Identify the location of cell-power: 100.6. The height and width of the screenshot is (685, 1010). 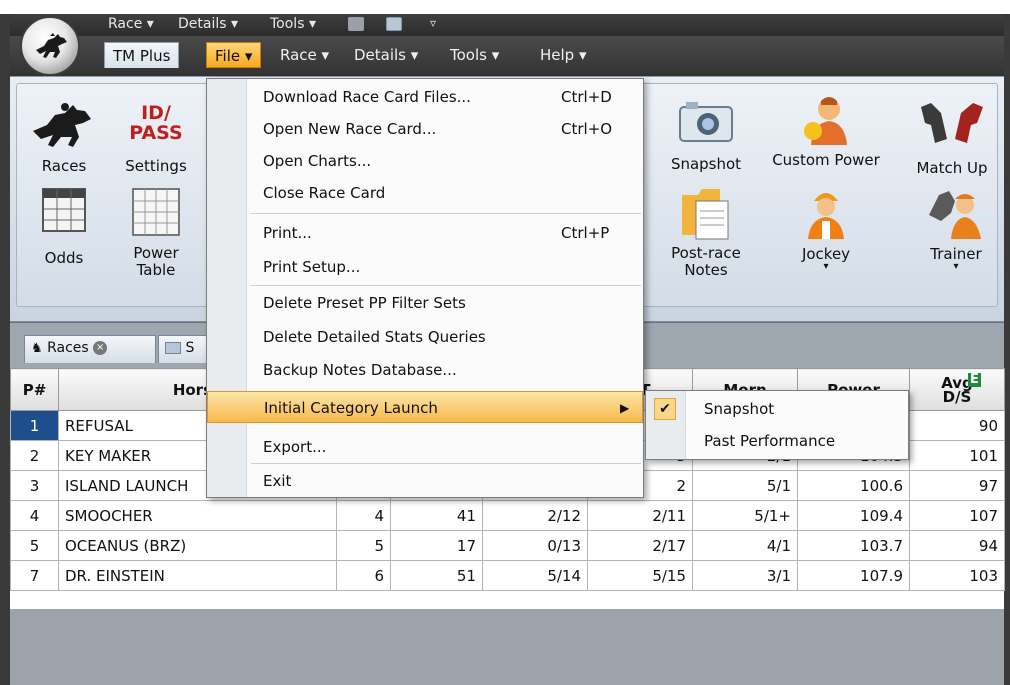
(853, 485).